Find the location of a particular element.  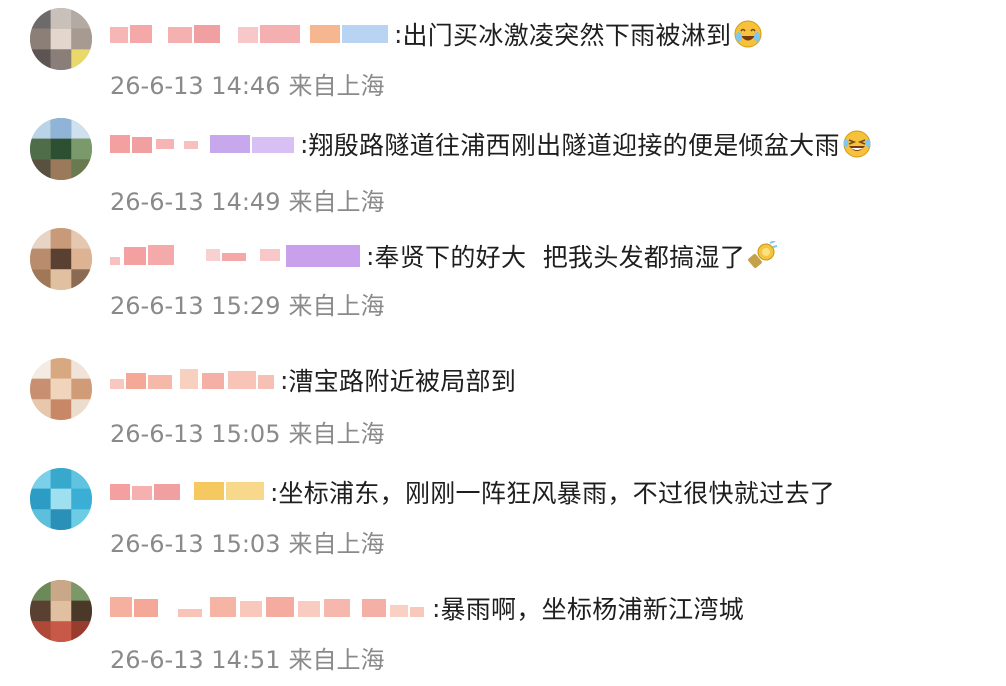

comment-date: 26-6-13 14:49 is located at coordinates (195, 202).